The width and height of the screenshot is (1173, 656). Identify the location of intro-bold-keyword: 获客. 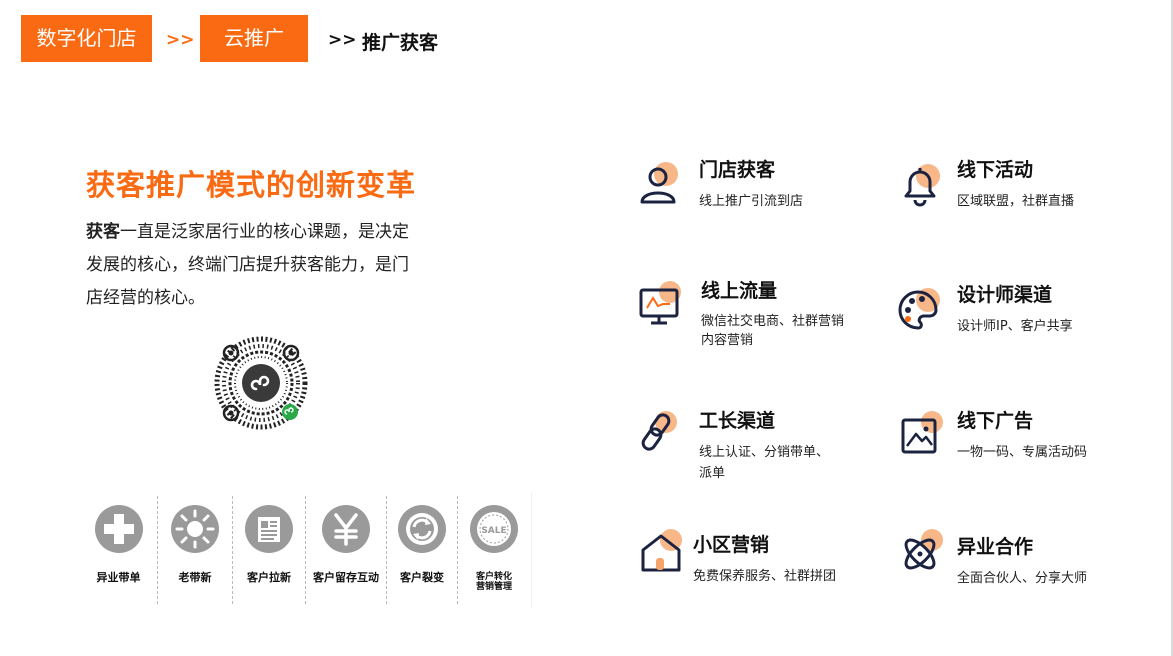
(103, 232).